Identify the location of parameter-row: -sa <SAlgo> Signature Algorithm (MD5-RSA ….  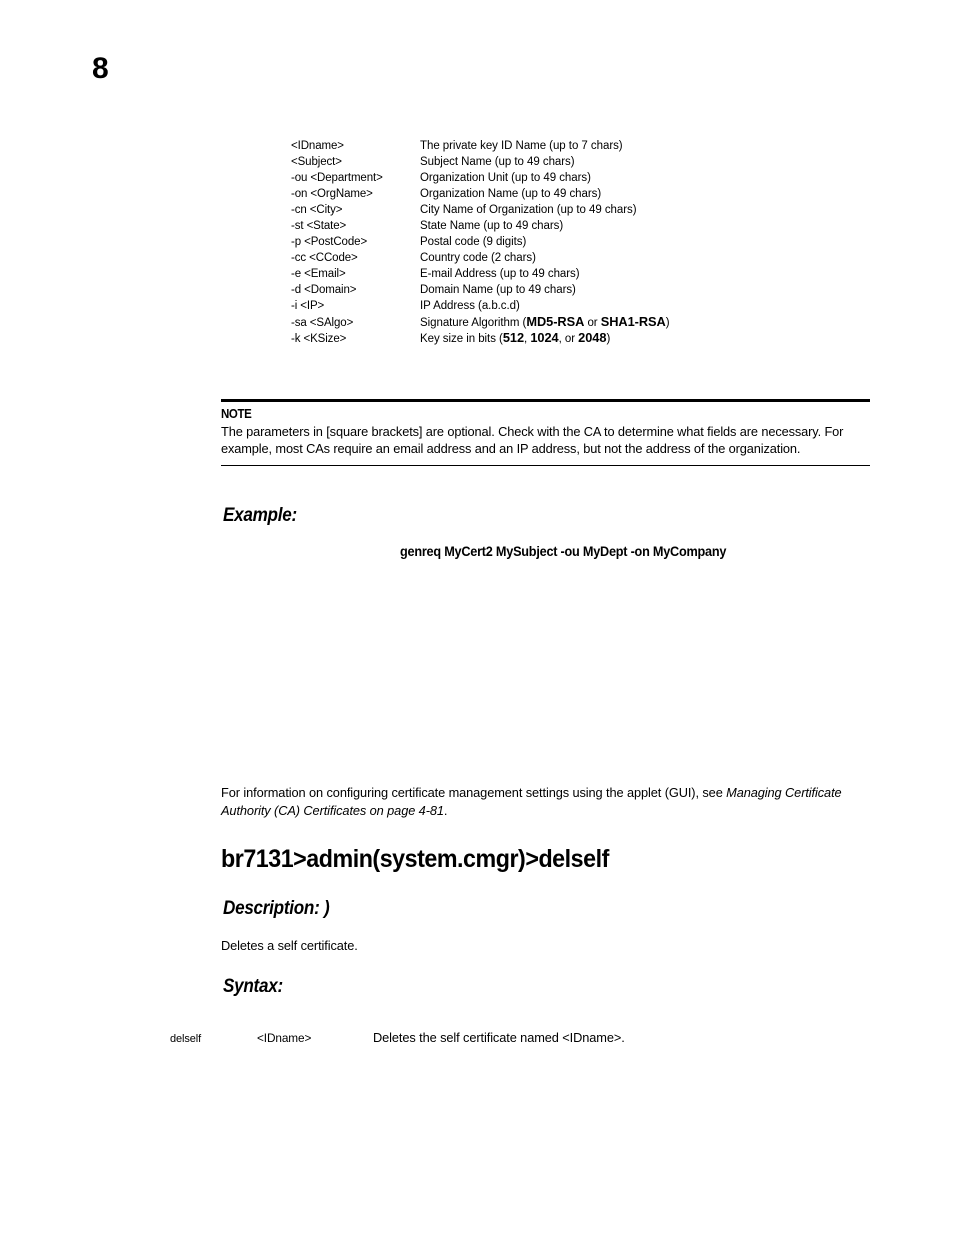
(571, 322).